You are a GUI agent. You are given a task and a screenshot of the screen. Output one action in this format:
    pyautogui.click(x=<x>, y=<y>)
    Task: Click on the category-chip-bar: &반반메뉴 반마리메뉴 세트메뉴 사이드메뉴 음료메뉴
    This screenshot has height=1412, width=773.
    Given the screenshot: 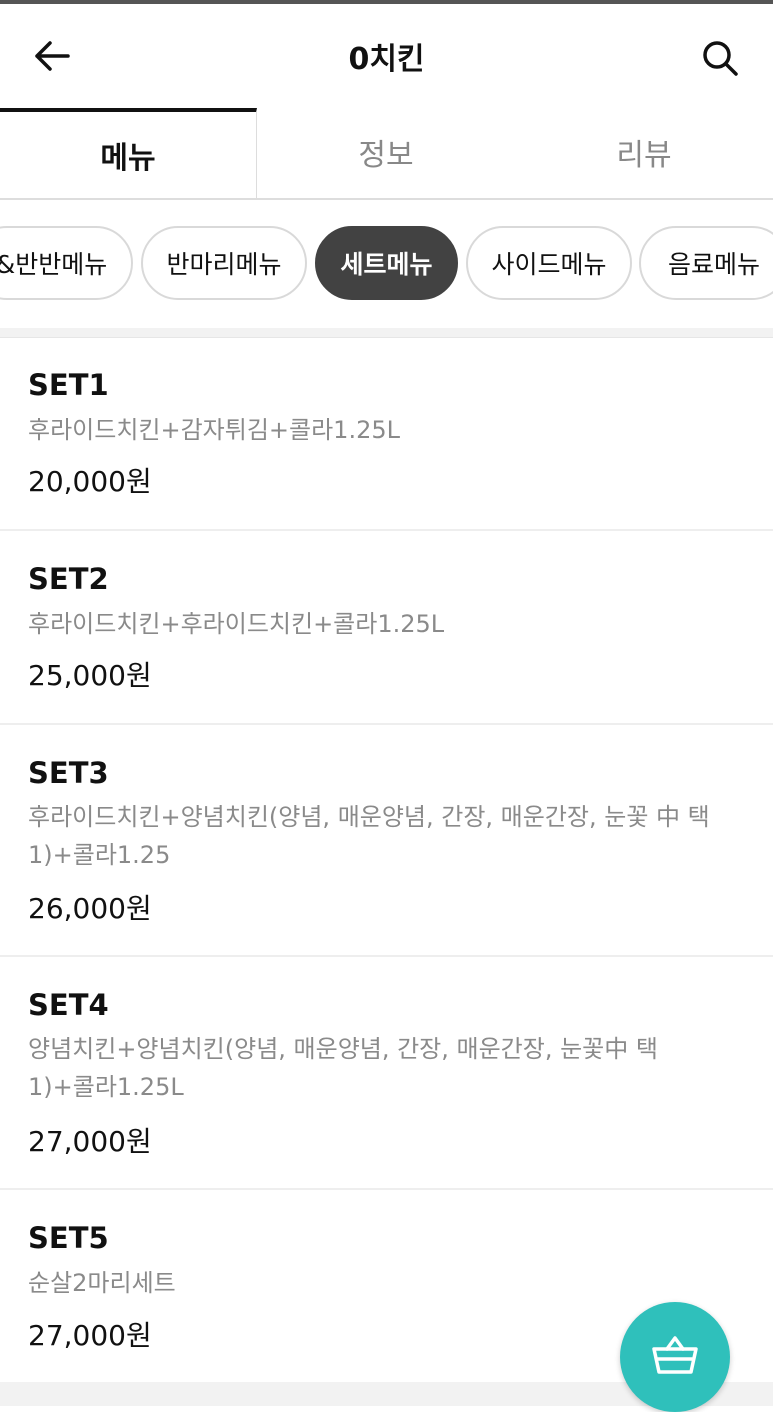 What is the action you would take?
    pyautogui.click(x=386, y=264)
    